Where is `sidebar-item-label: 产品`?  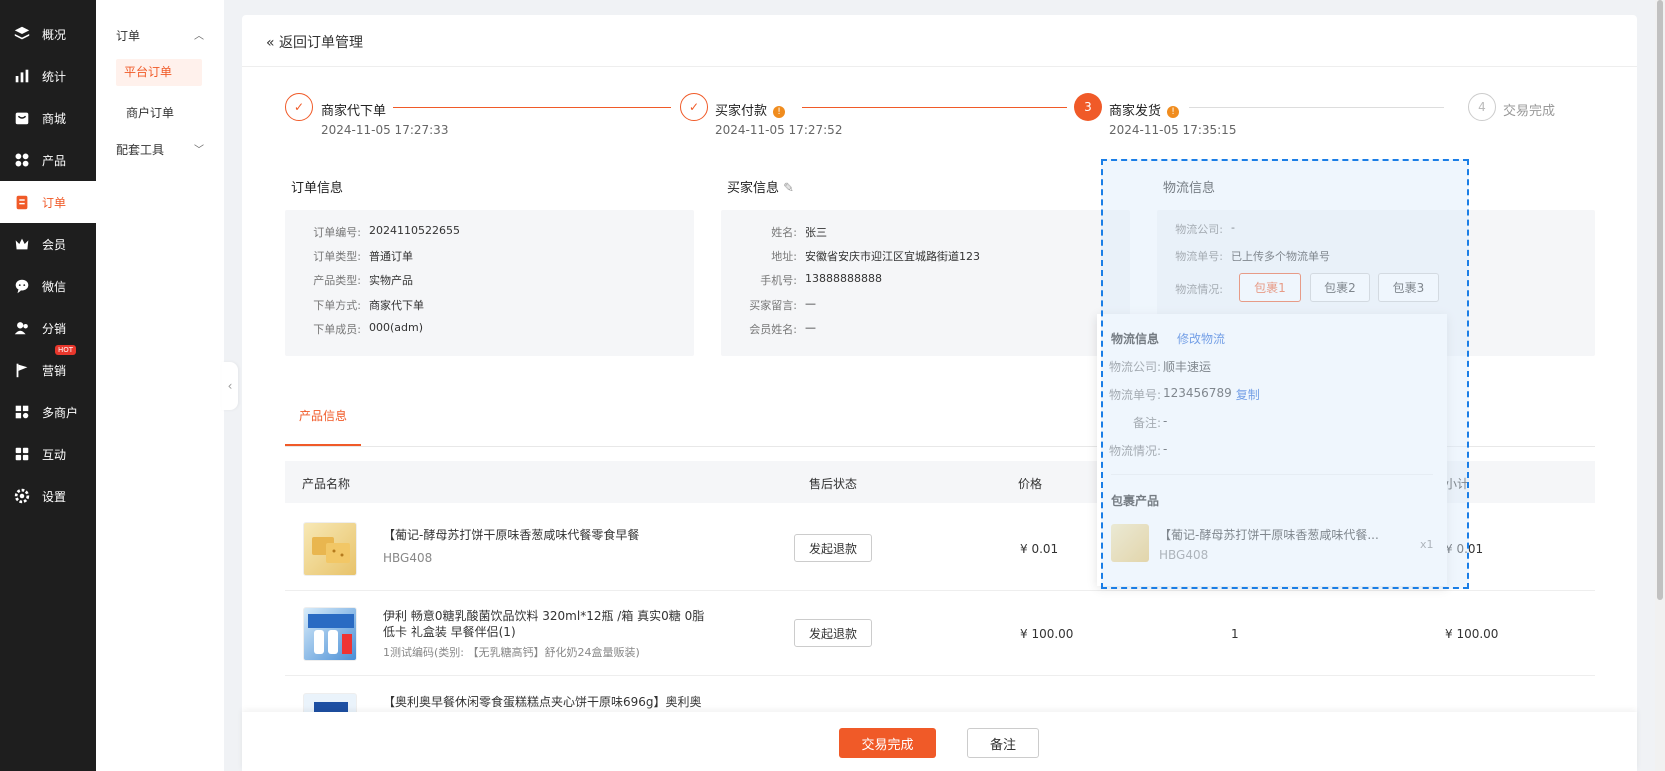
sidebar-item-label: 产品 is located at coordinates (54, 160).